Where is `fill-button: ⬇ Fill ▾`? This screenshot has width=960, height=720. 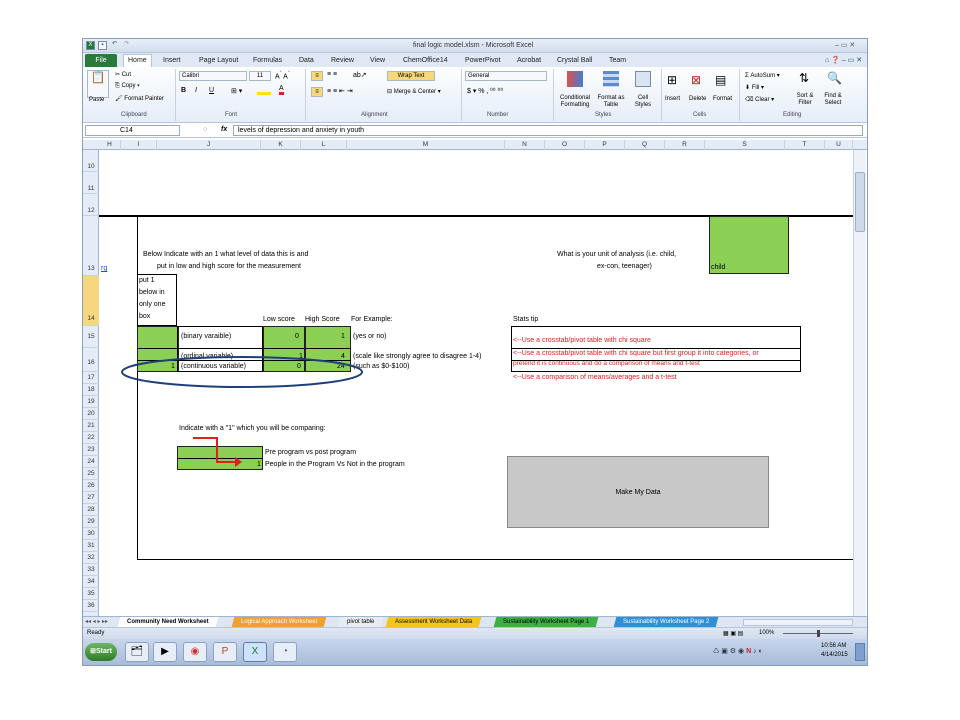 fill-button: ⬇ Fill ▾ is located at coordinates (754, 87).